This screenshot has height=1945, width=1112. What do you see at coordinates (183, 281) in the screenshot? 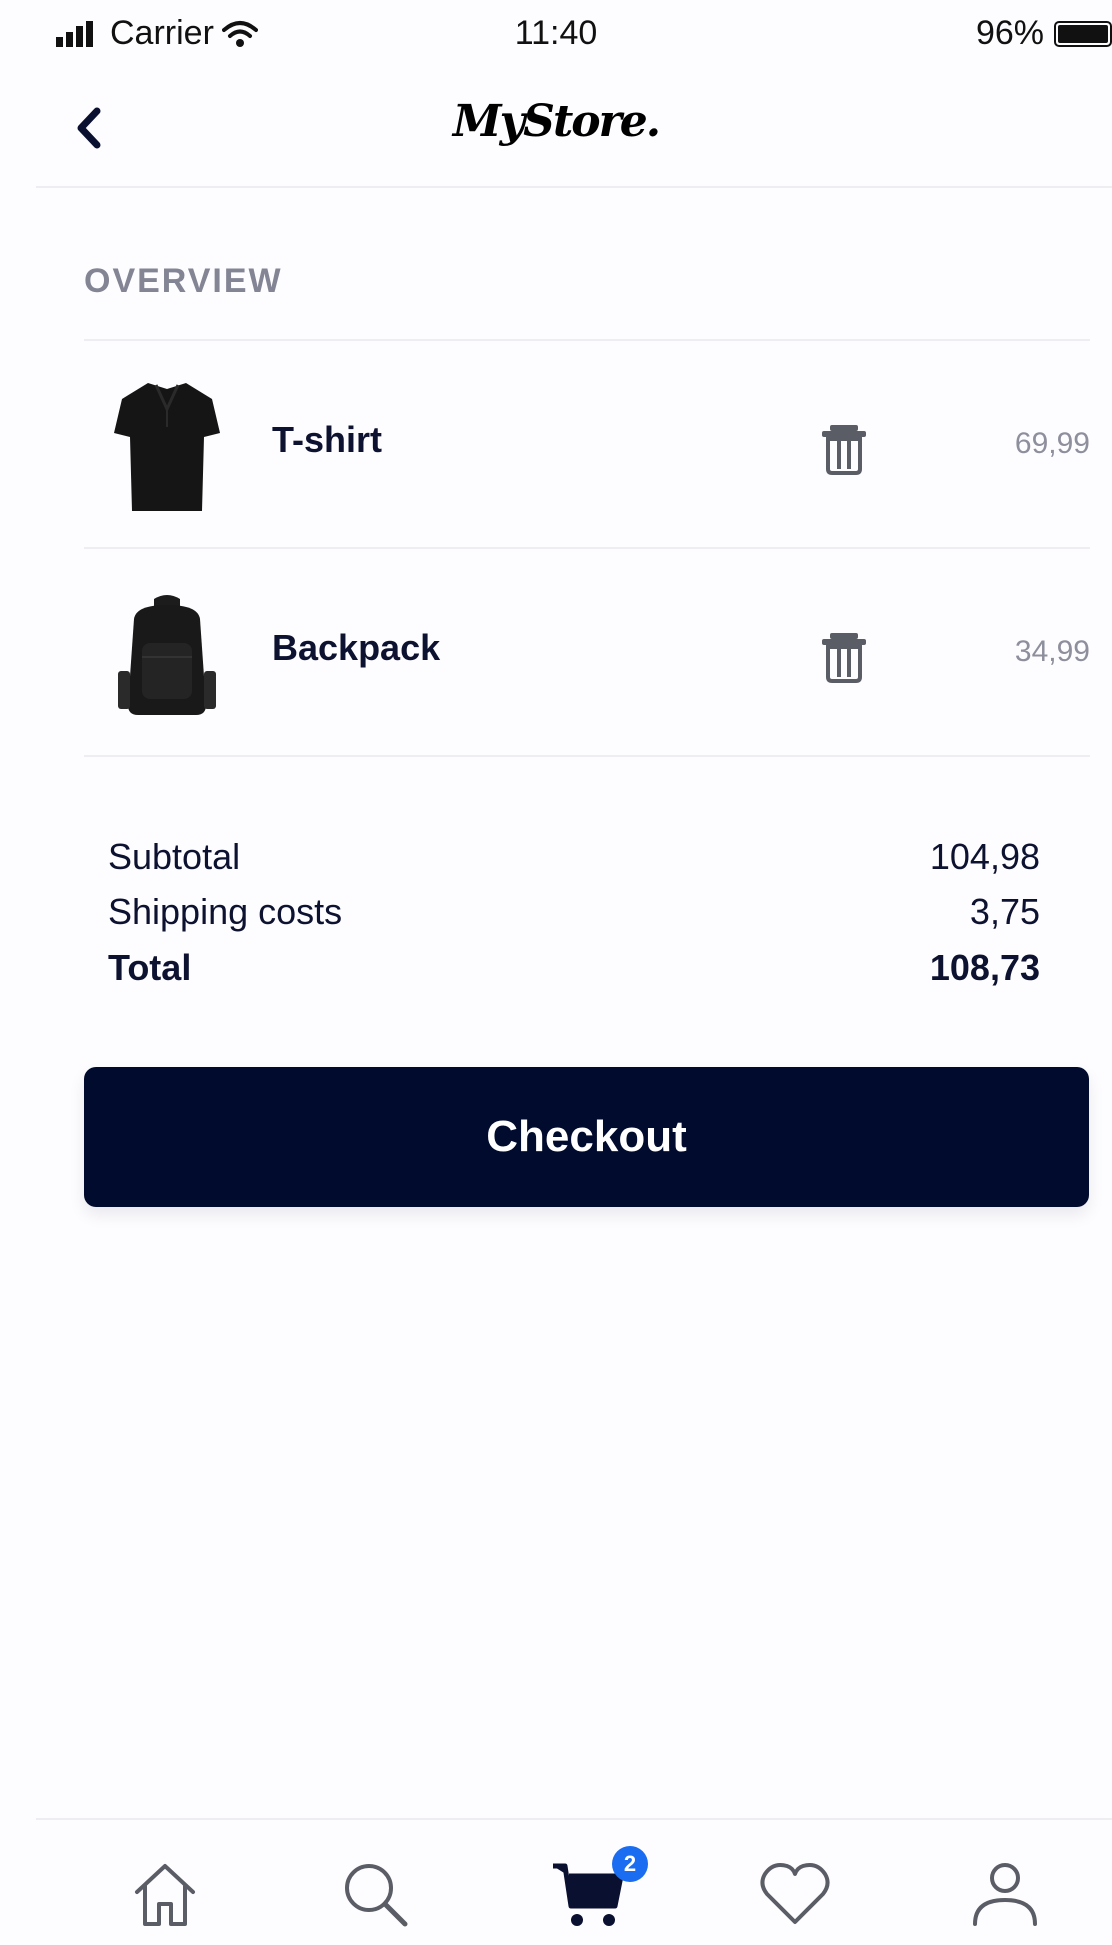
I see `section-title: OVERVIEW` at bounding box center [183, 281].